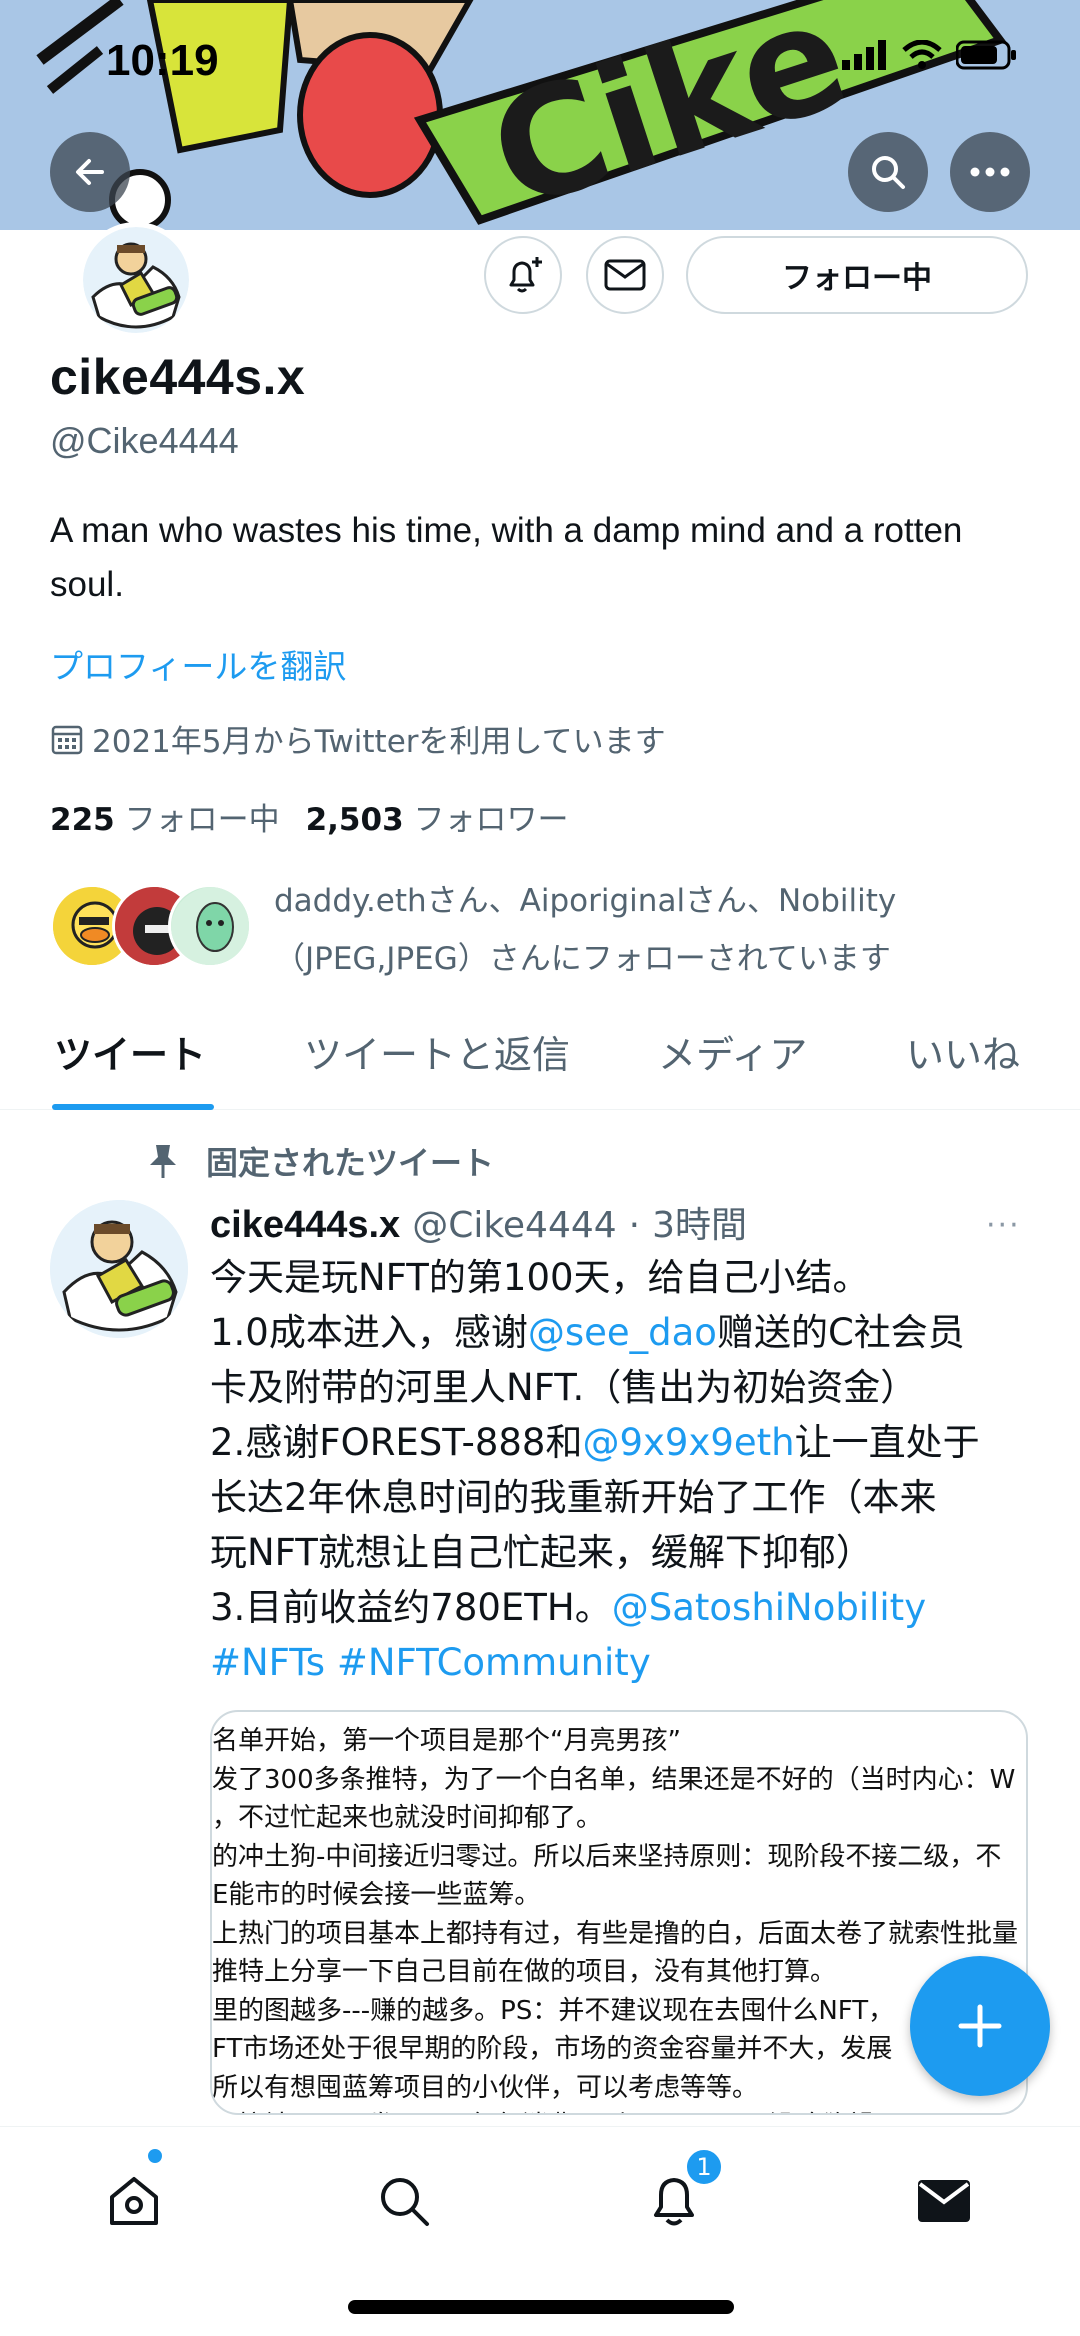  I want to click on bell-plus-icon, so click(525, 275).